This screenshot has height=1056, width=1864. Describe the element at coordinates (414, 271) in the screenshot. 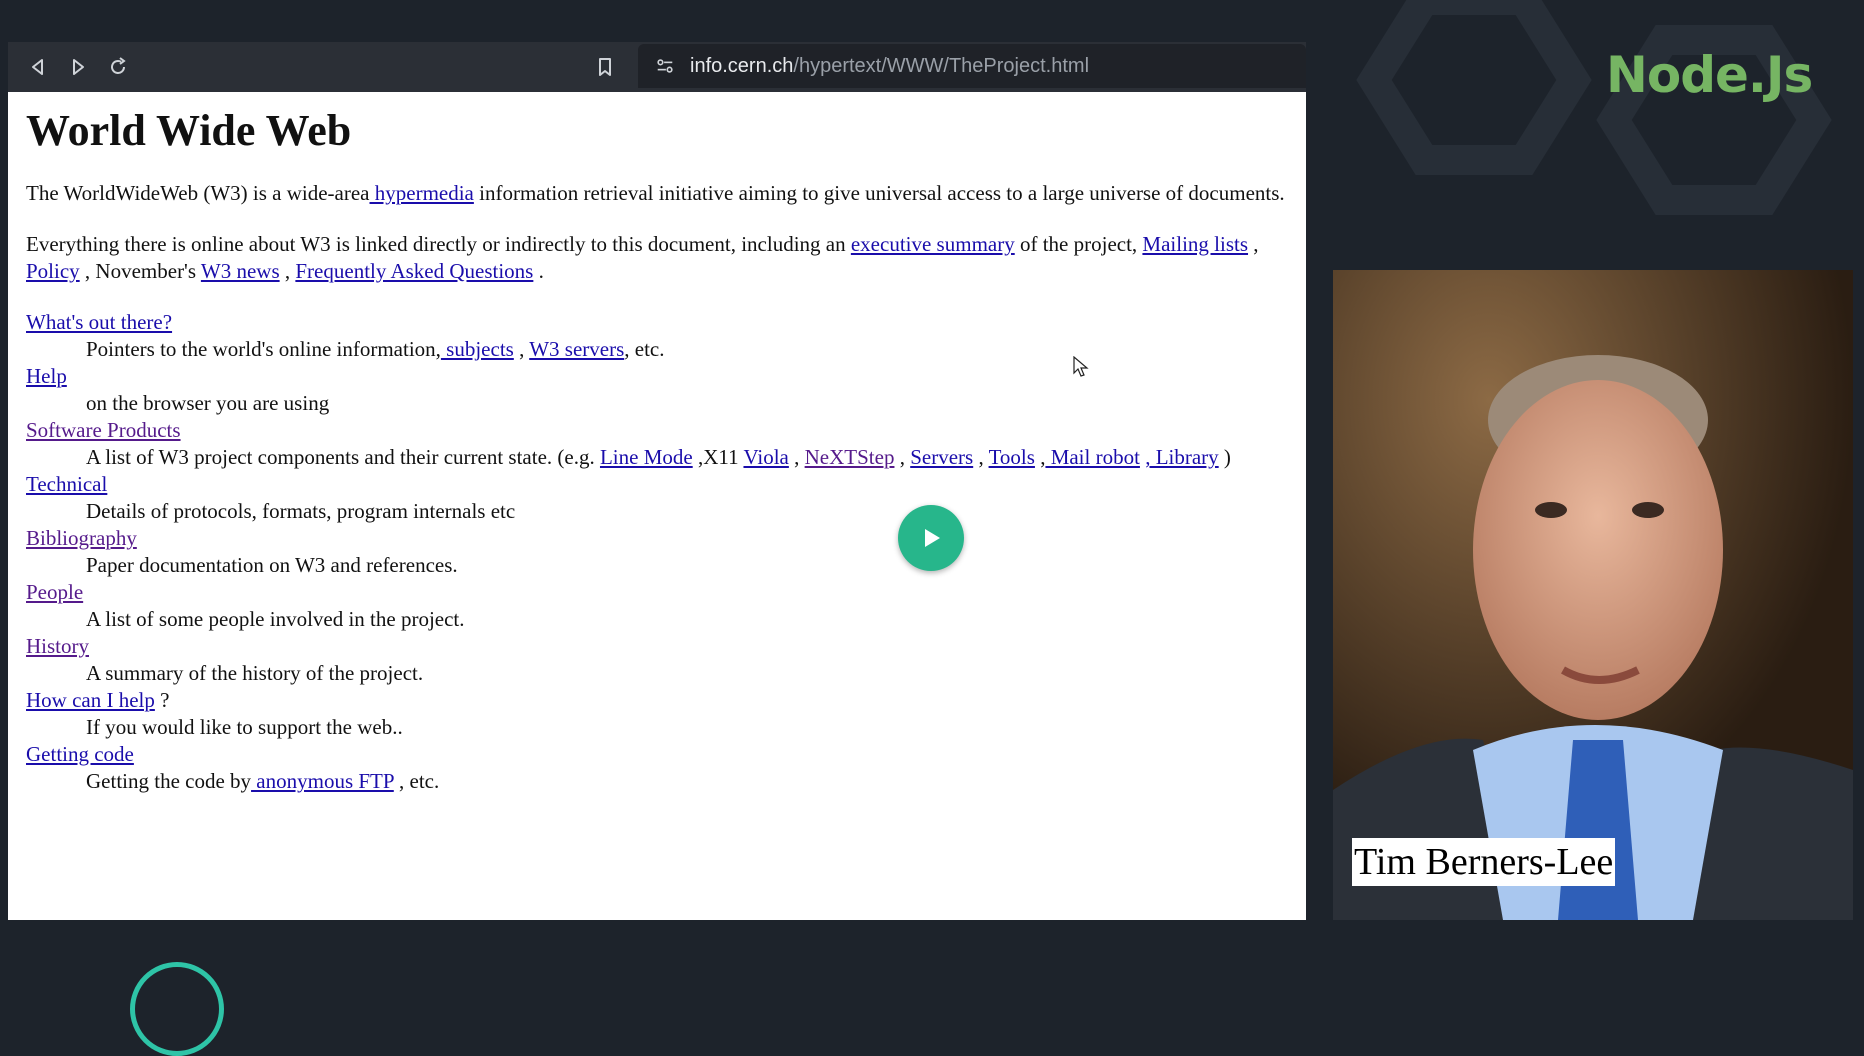

I see `faq-link: Frequently Asked Questions` at that location.